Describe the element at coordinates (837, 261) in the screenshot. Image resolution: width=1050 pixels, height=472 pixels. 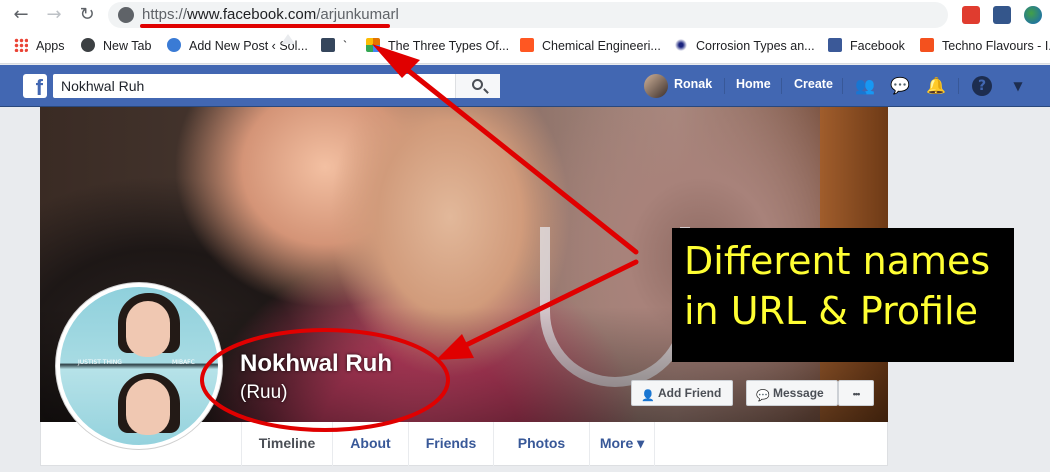
I see `annotation-line-1: Different names` at that location.